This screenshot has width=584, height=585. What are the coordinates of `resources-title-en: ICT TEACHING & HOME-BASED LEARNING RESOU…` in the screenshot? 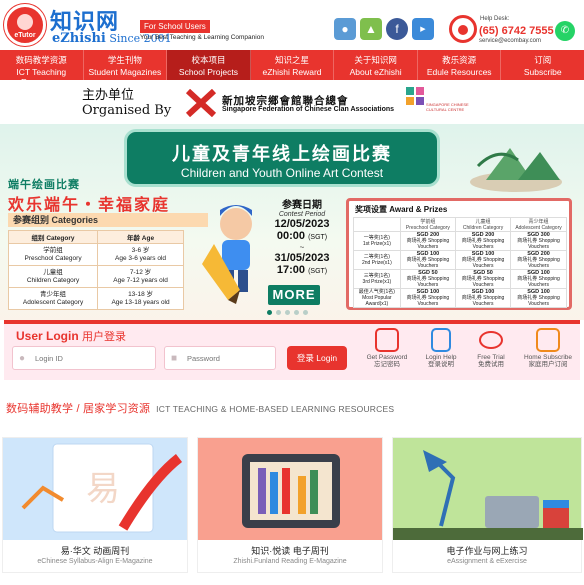 It's located at (275, 409).